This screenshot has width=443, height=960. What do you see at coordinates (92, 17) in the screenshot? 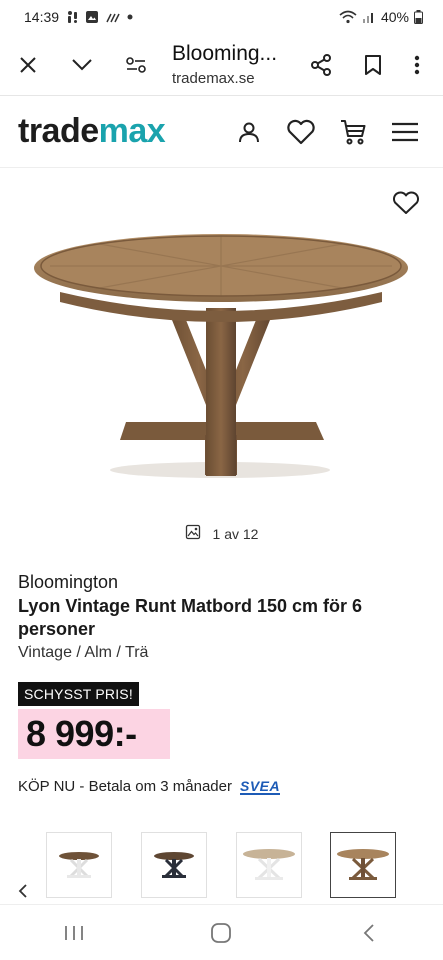
I see `gallery-notification-icon` at bounding box center [92, 17].